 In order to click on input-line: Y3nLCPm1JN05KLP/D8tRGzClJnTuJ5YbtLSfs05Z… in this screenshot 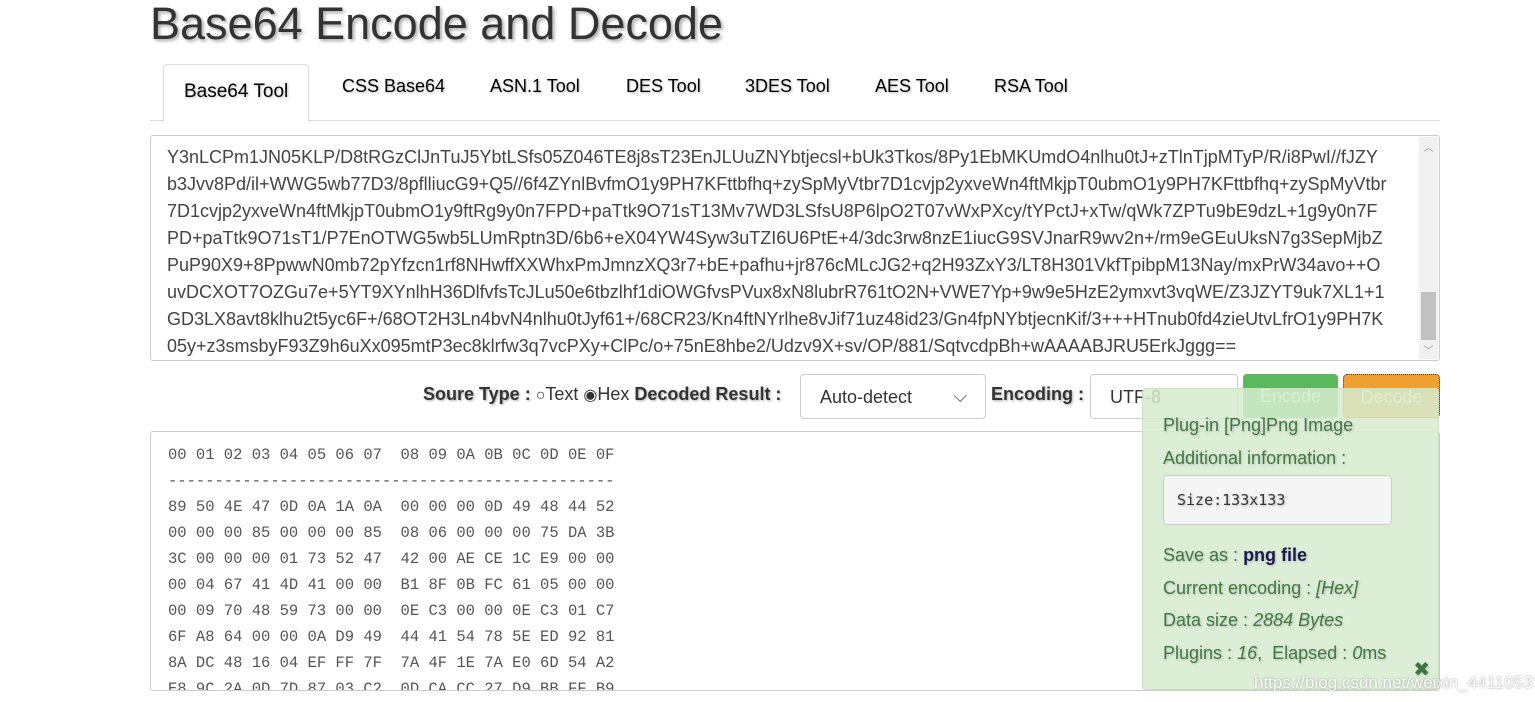, I will do `click(772, 157)`.